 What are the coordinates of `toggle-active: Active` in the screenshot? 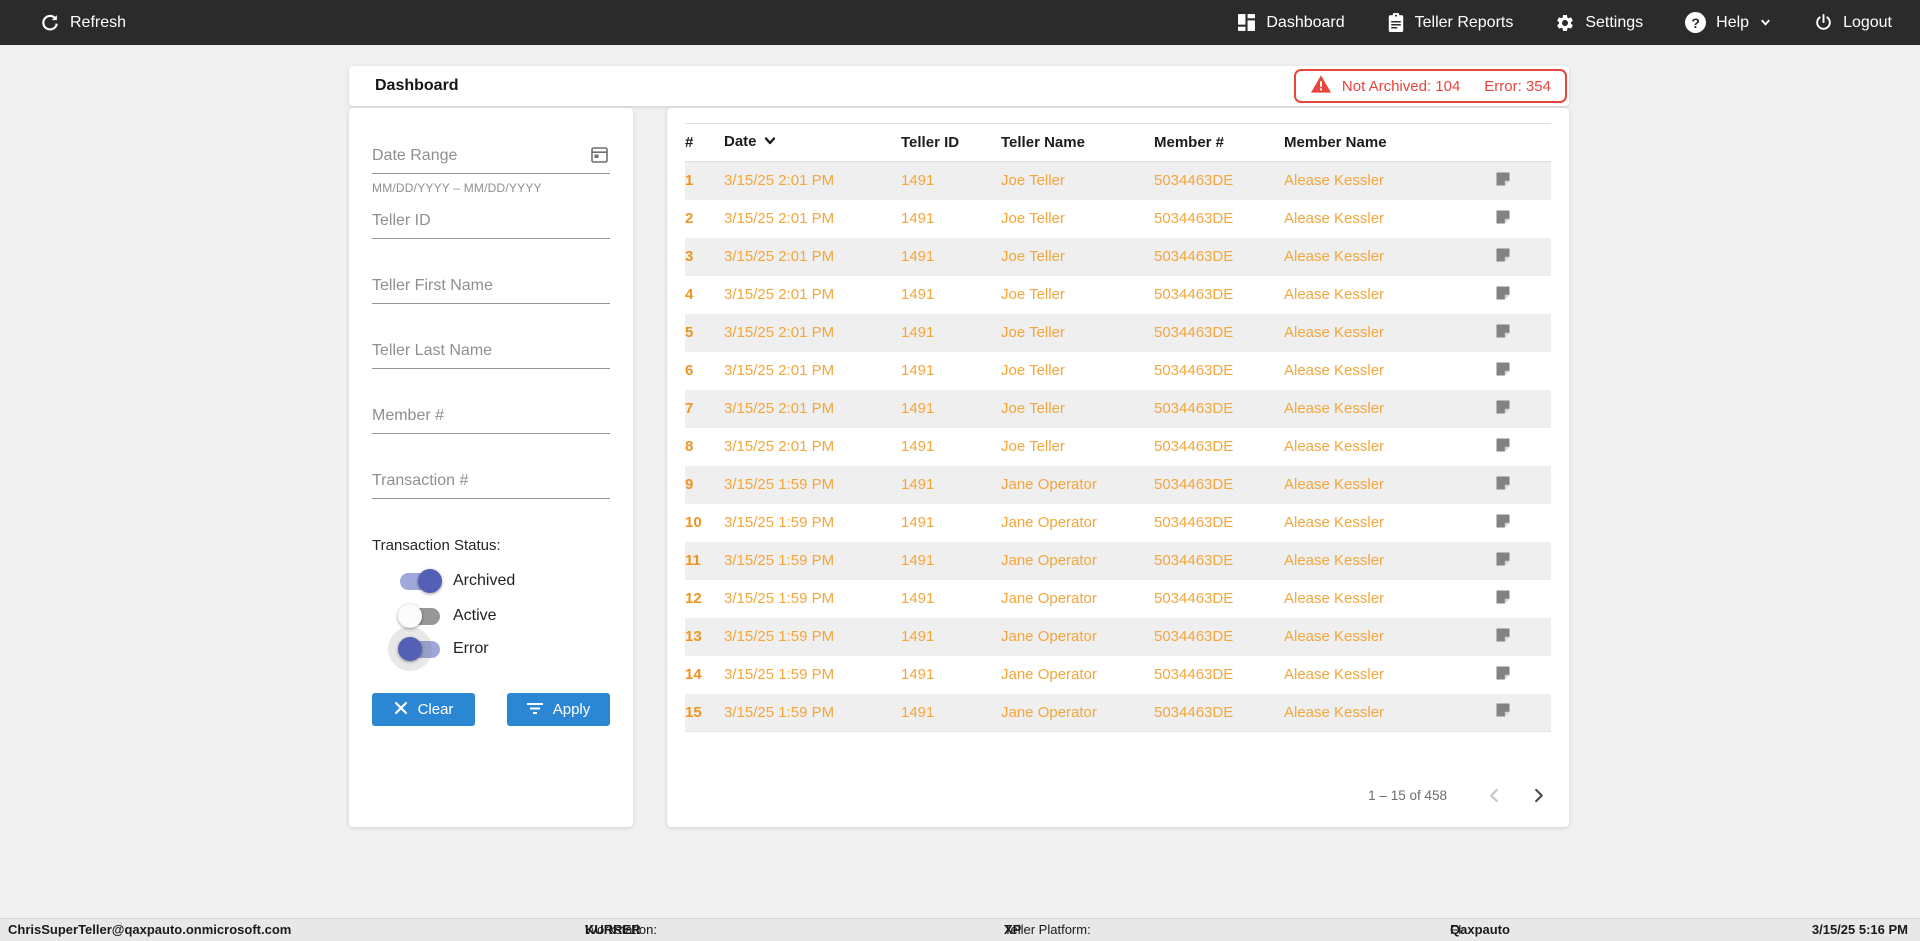 It's located at (447, 616).